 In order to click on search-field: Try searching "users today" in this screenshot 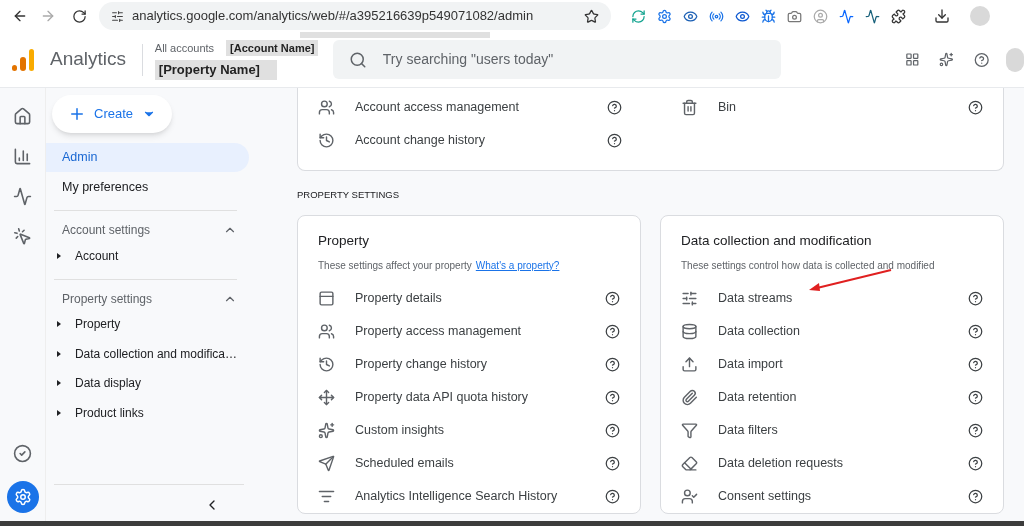, I will do `click(556, 59)`.